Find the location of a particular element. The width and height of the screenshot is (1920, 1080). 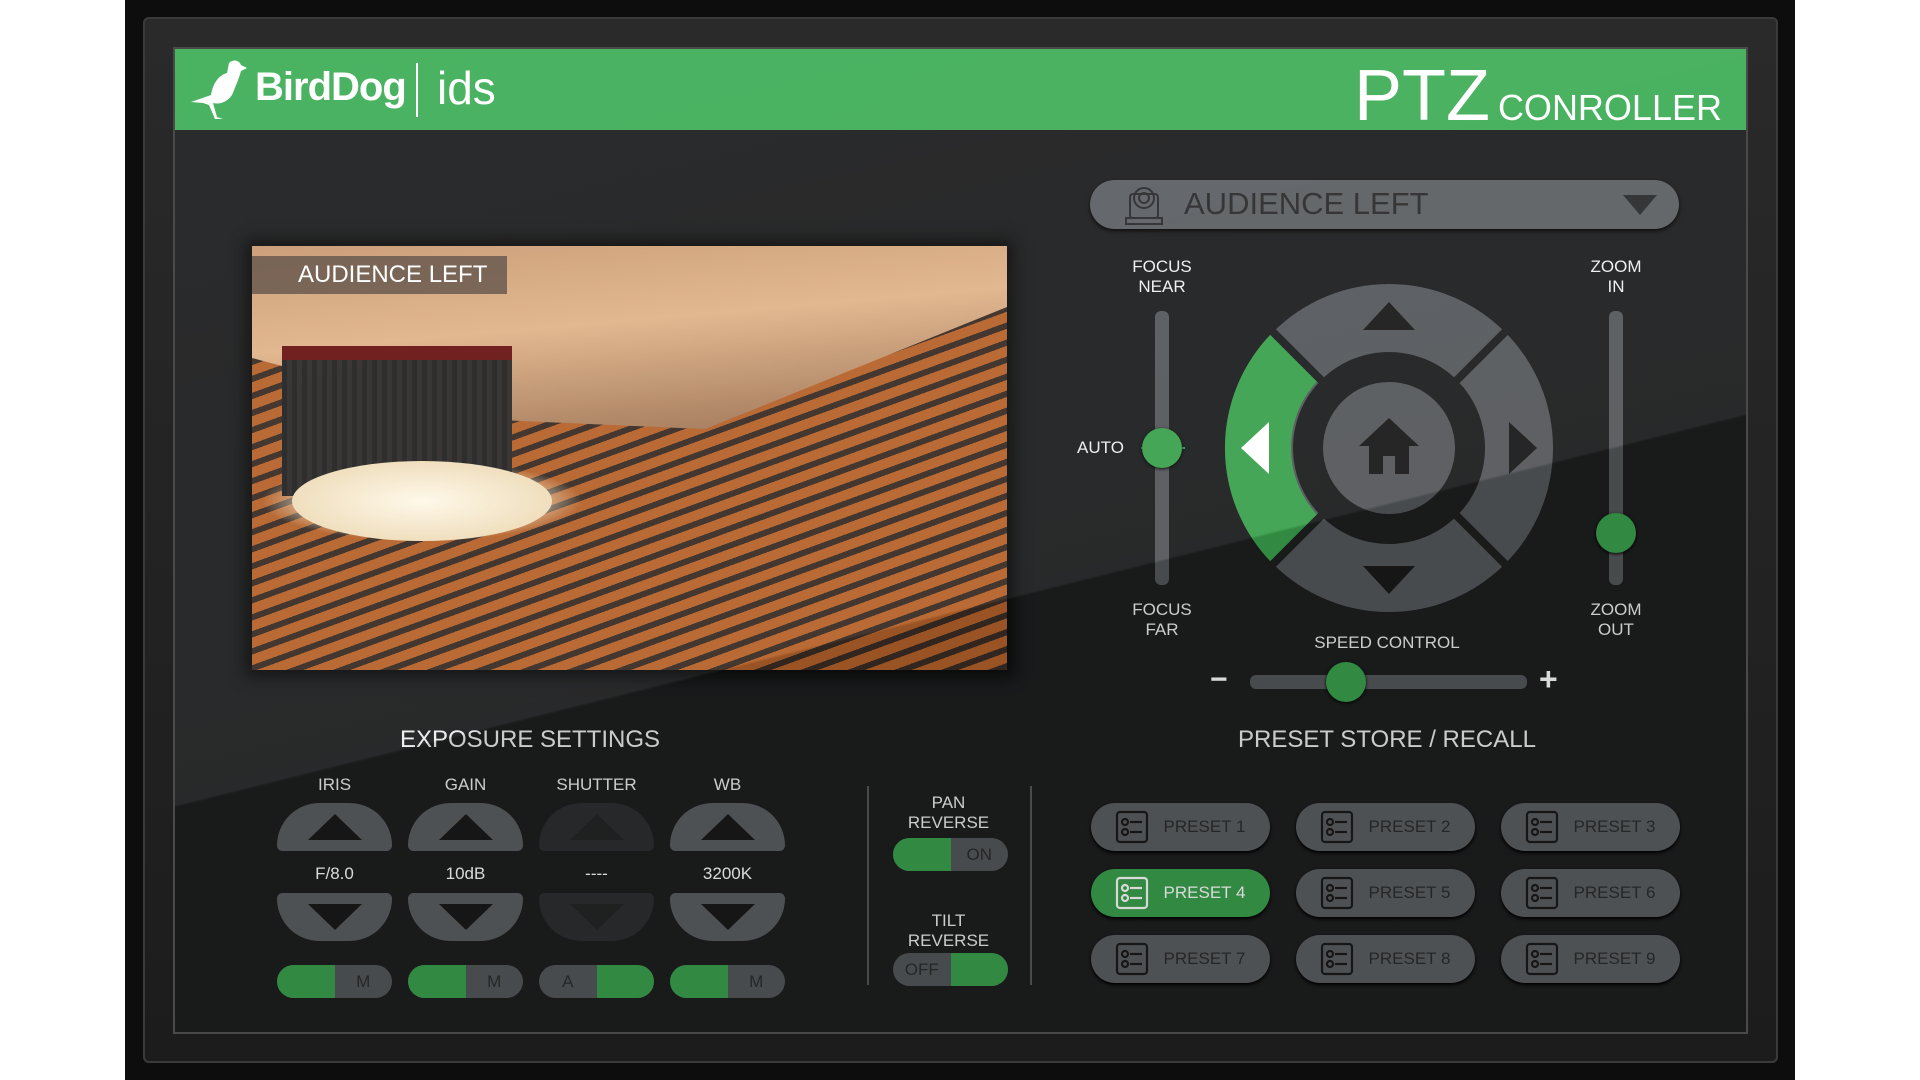

preset-button: PRESET 3 is located at coordinates (1590, 827).